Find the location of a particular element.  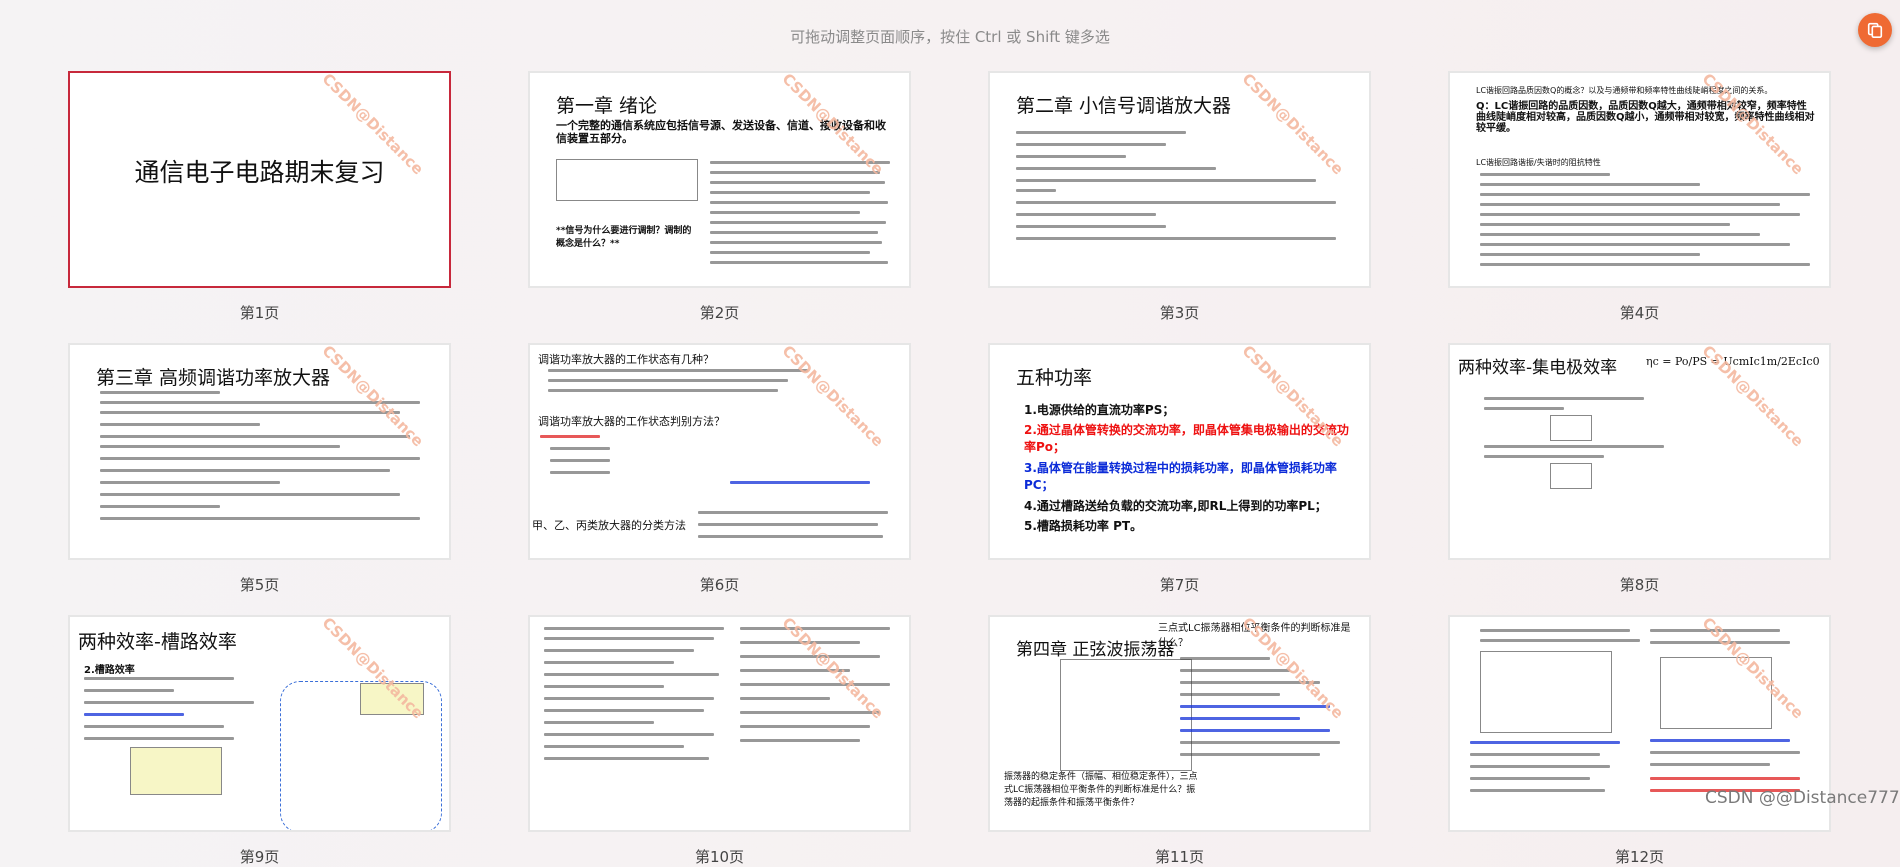

circuit-grid is located at coordinates (1546, 692).